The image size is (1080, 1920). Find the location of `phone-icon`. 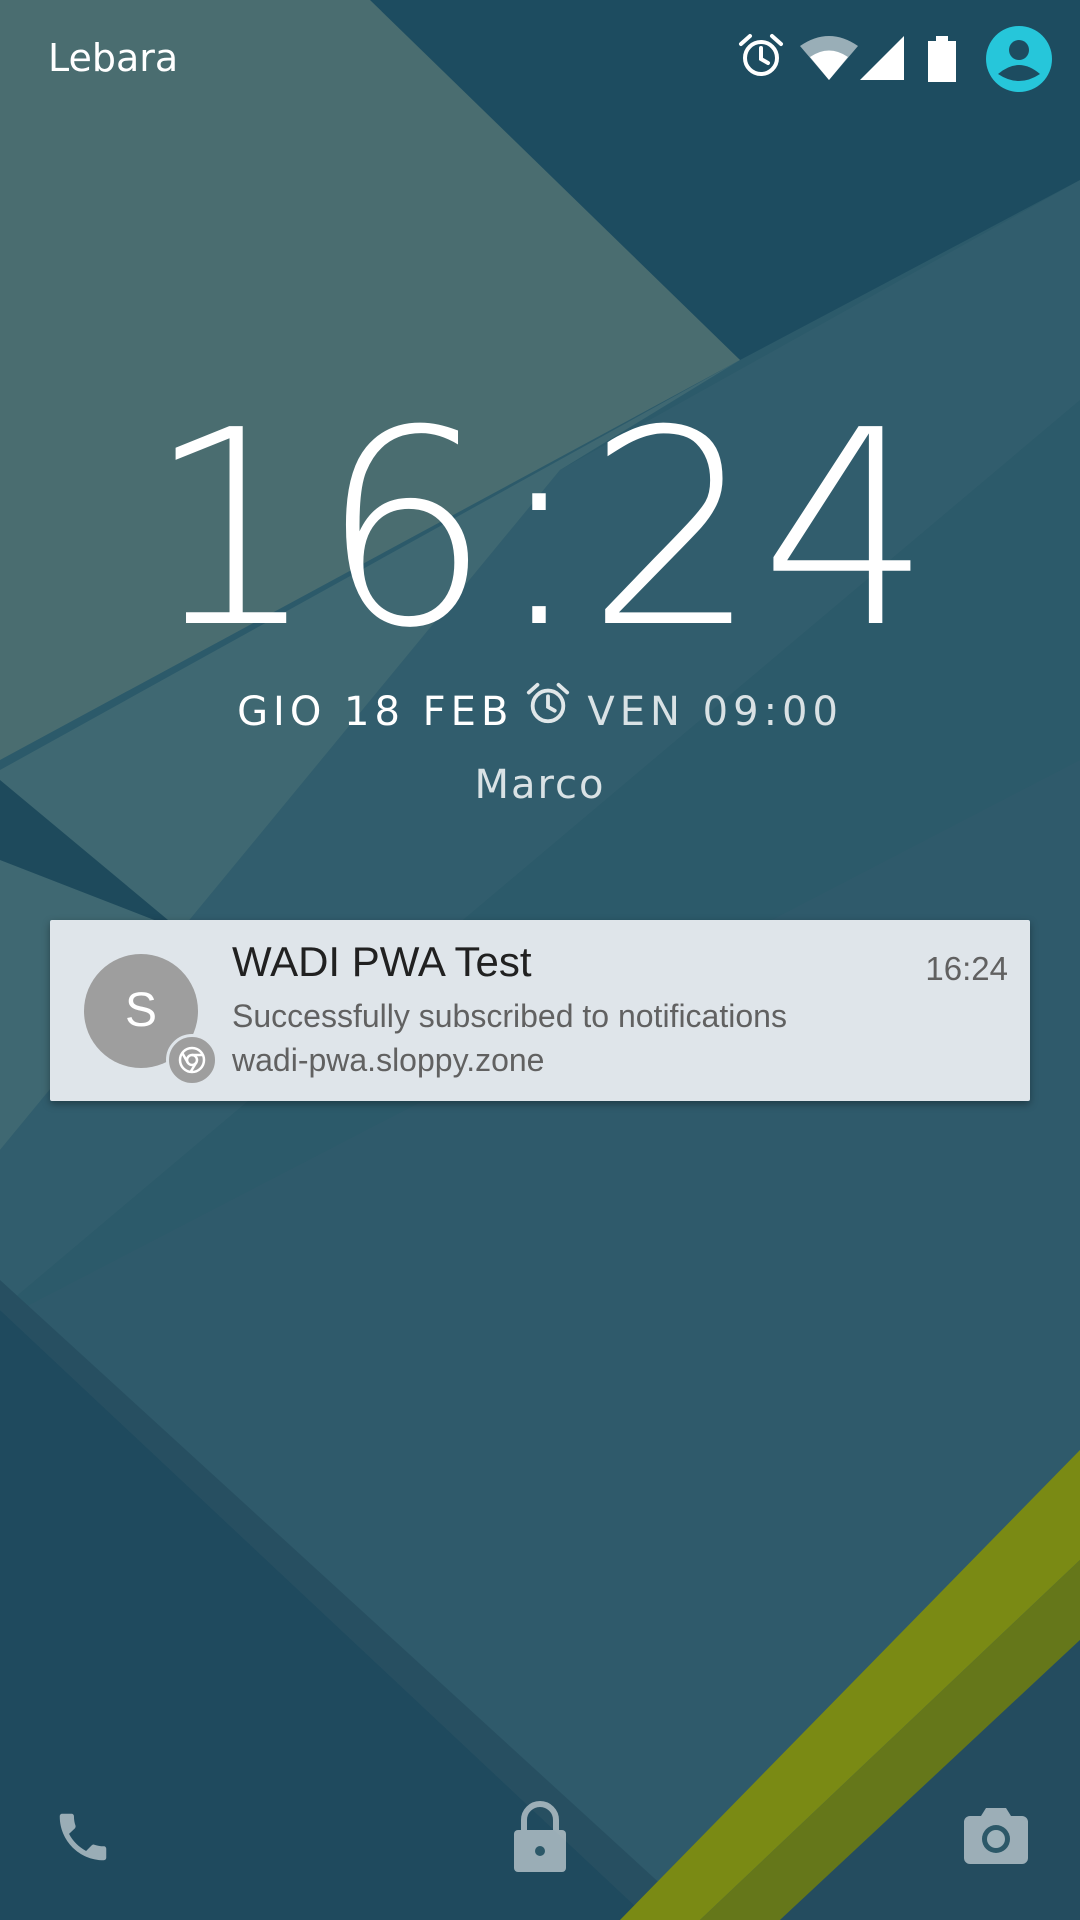

phone-icon is located at coordinates (83, 1839).